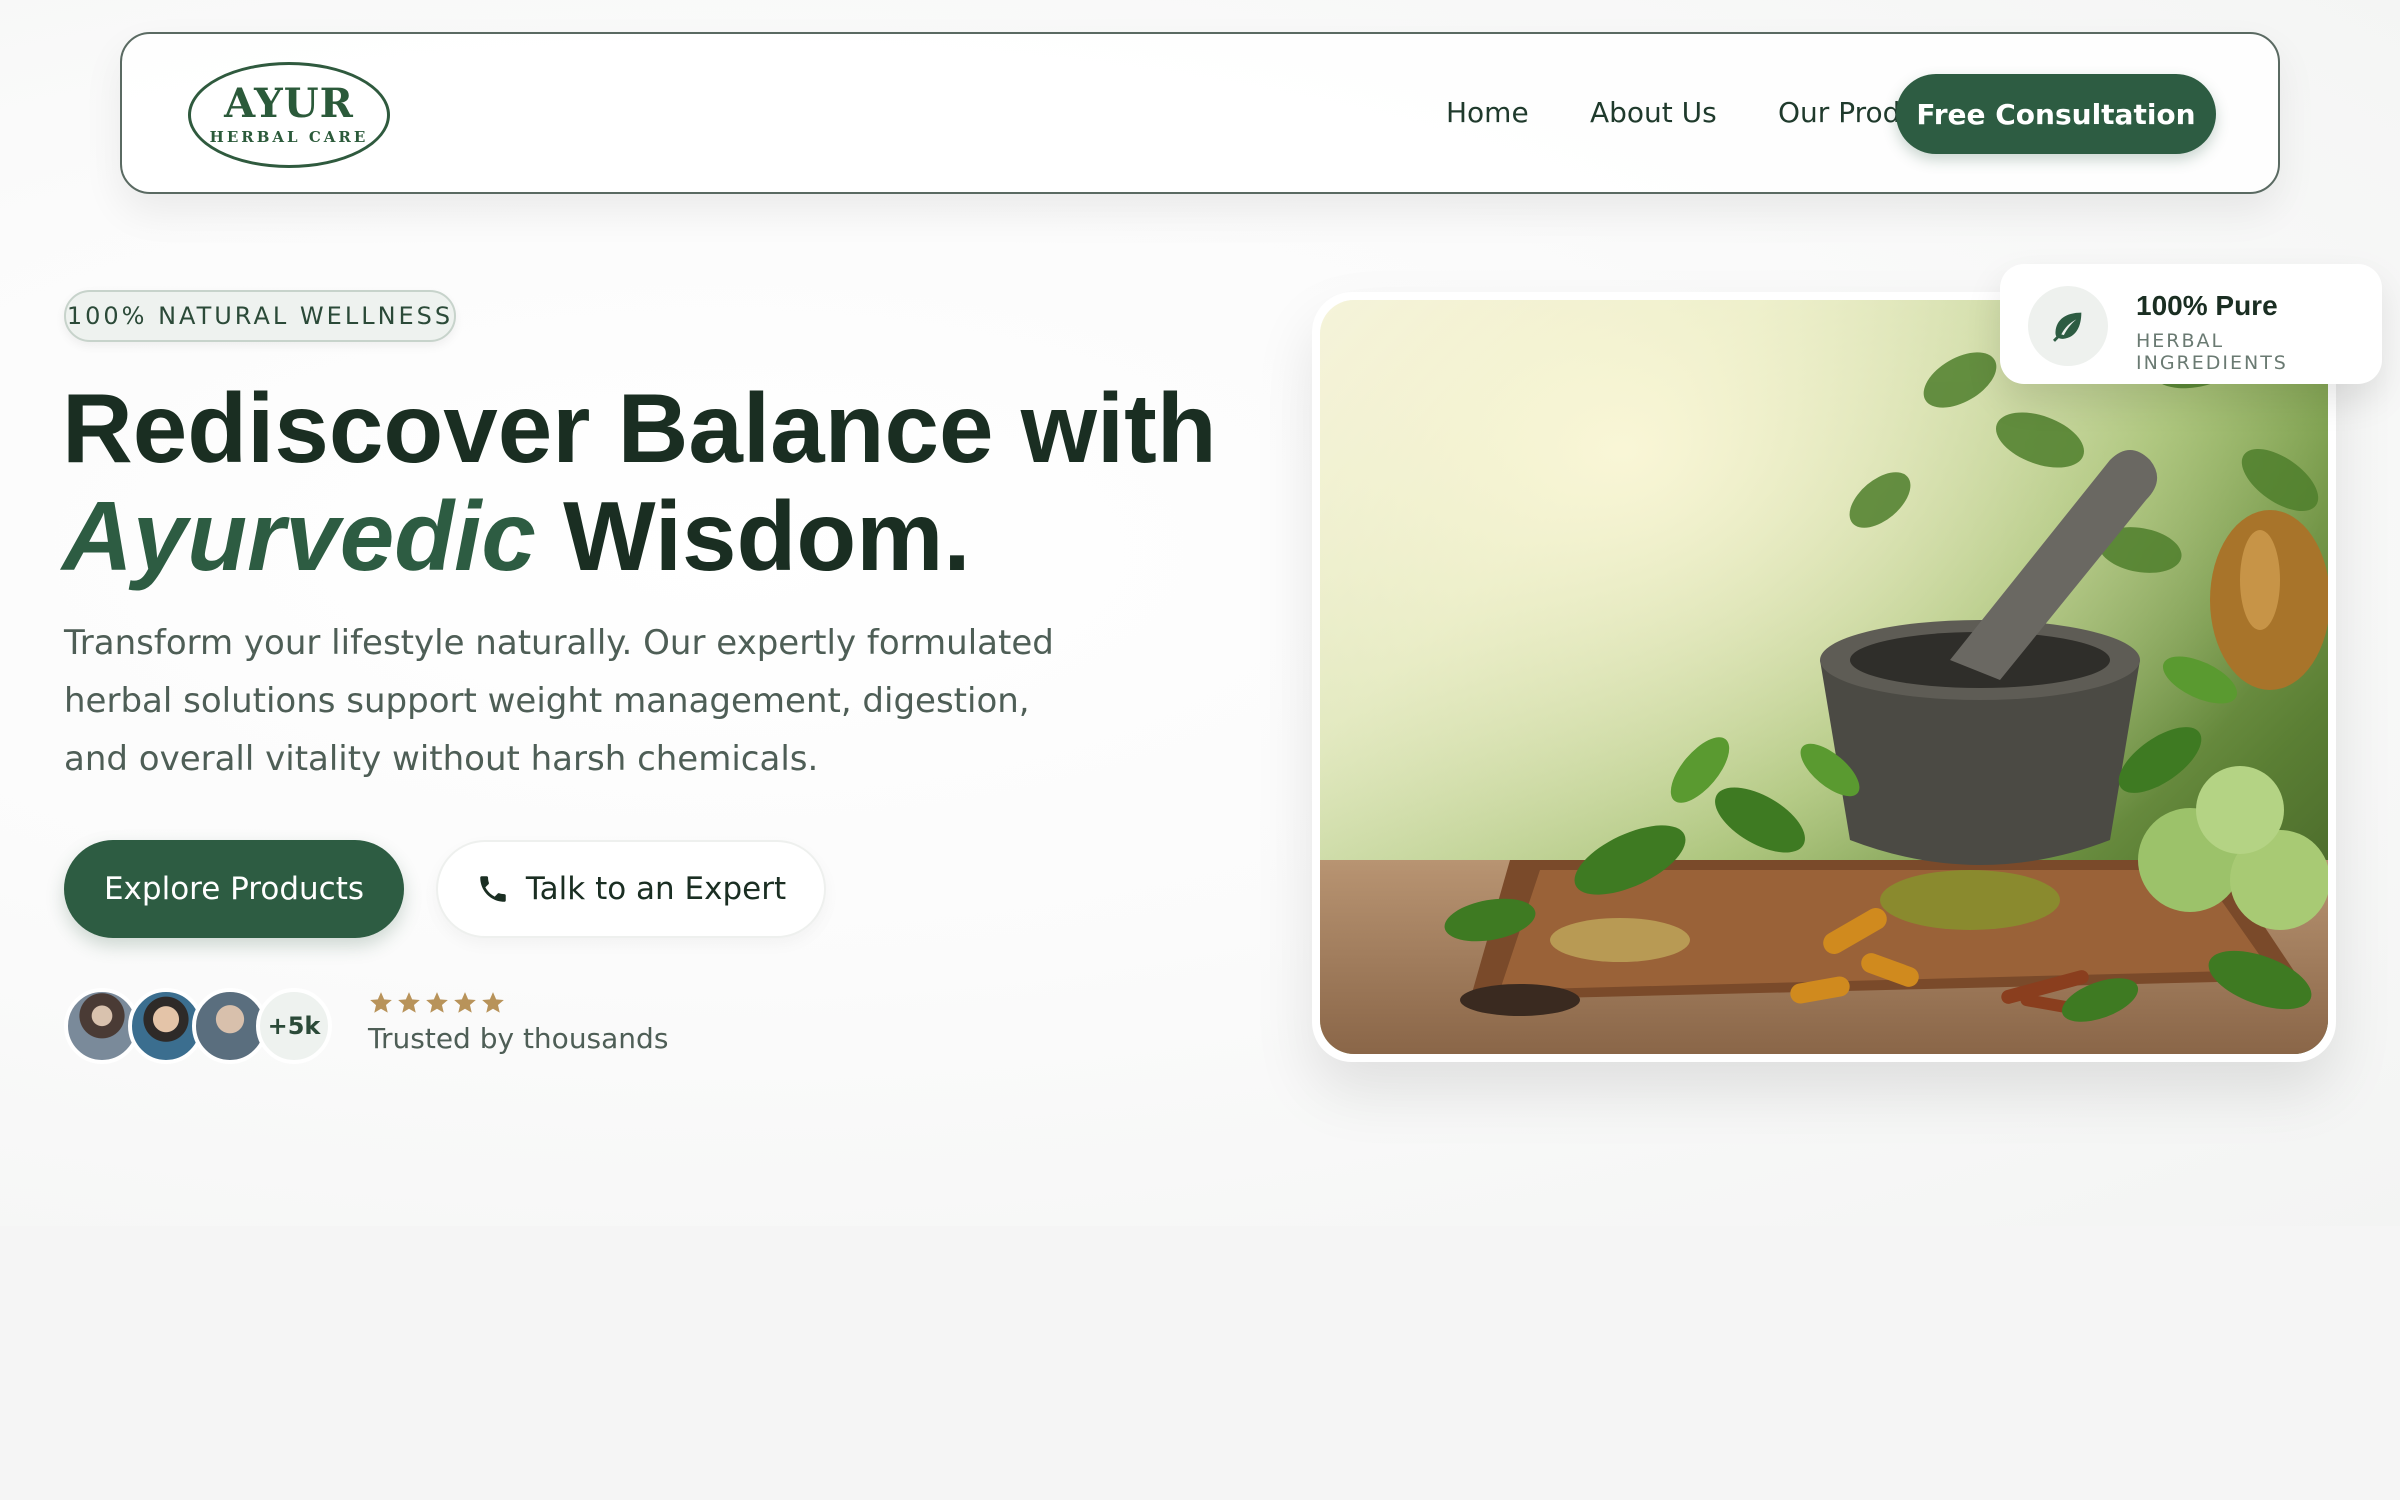  Describe the element at coordinates (518, 1038) in the screenshot. I see `trust-text: Trusted by thousands` at that location.